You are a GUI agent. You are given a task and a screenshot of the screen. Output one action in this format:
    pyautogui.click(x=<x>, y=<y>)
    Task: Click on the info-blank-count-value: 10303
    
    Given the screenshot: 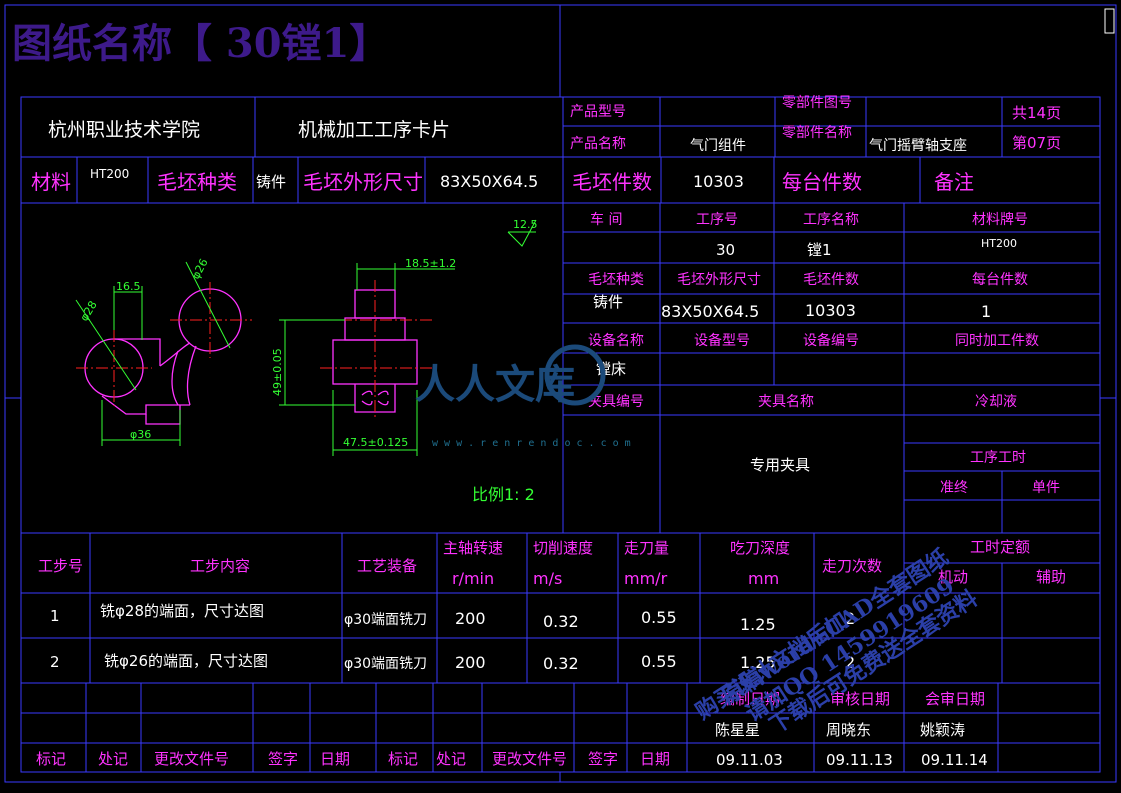 What is the action you would take?
    pyautogui.click(x=830, y=310)
    